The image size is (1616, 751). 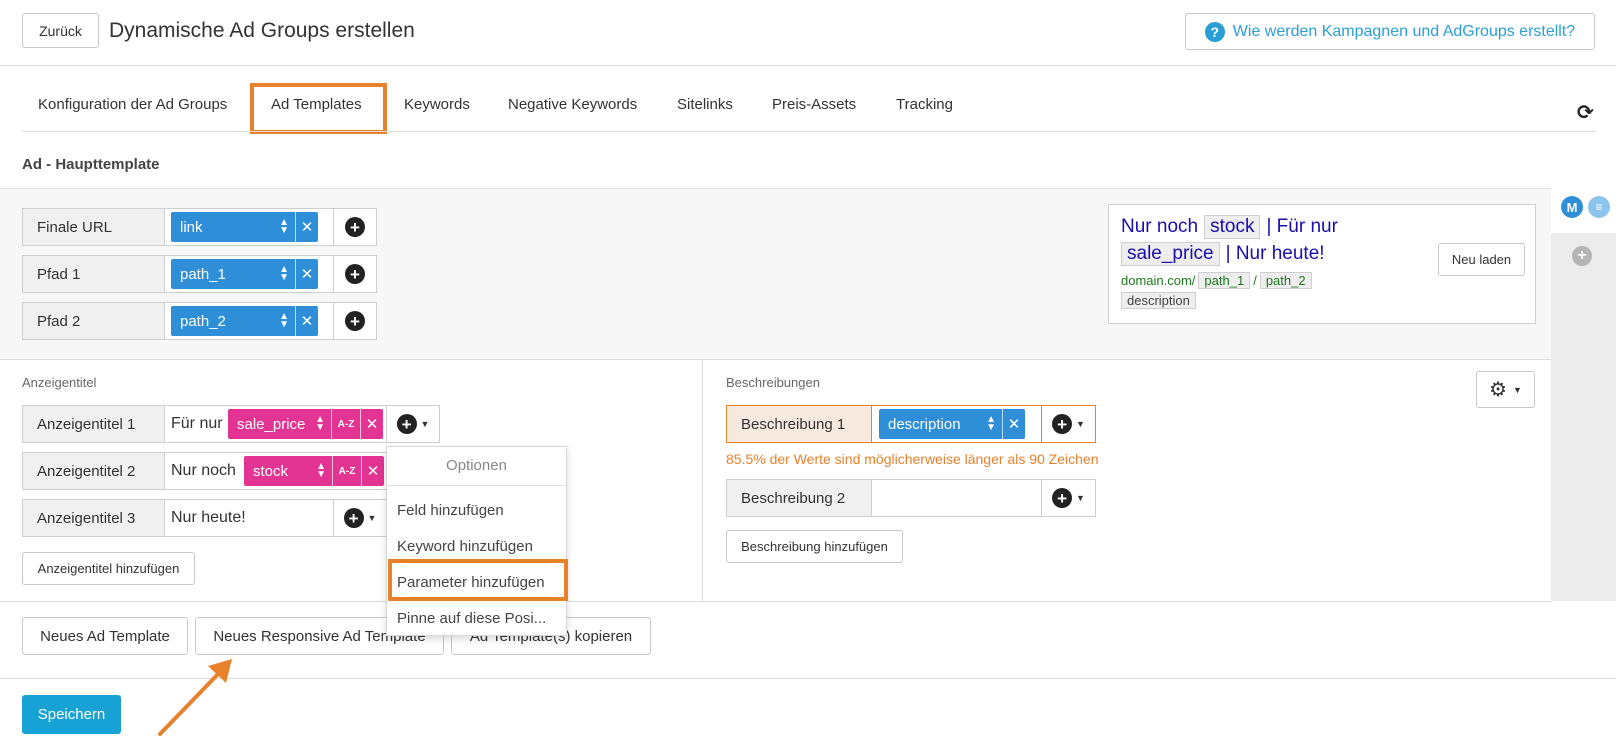 I want to click on headline2-label: Anzeigentitel 2, so click(x=93, y=471).